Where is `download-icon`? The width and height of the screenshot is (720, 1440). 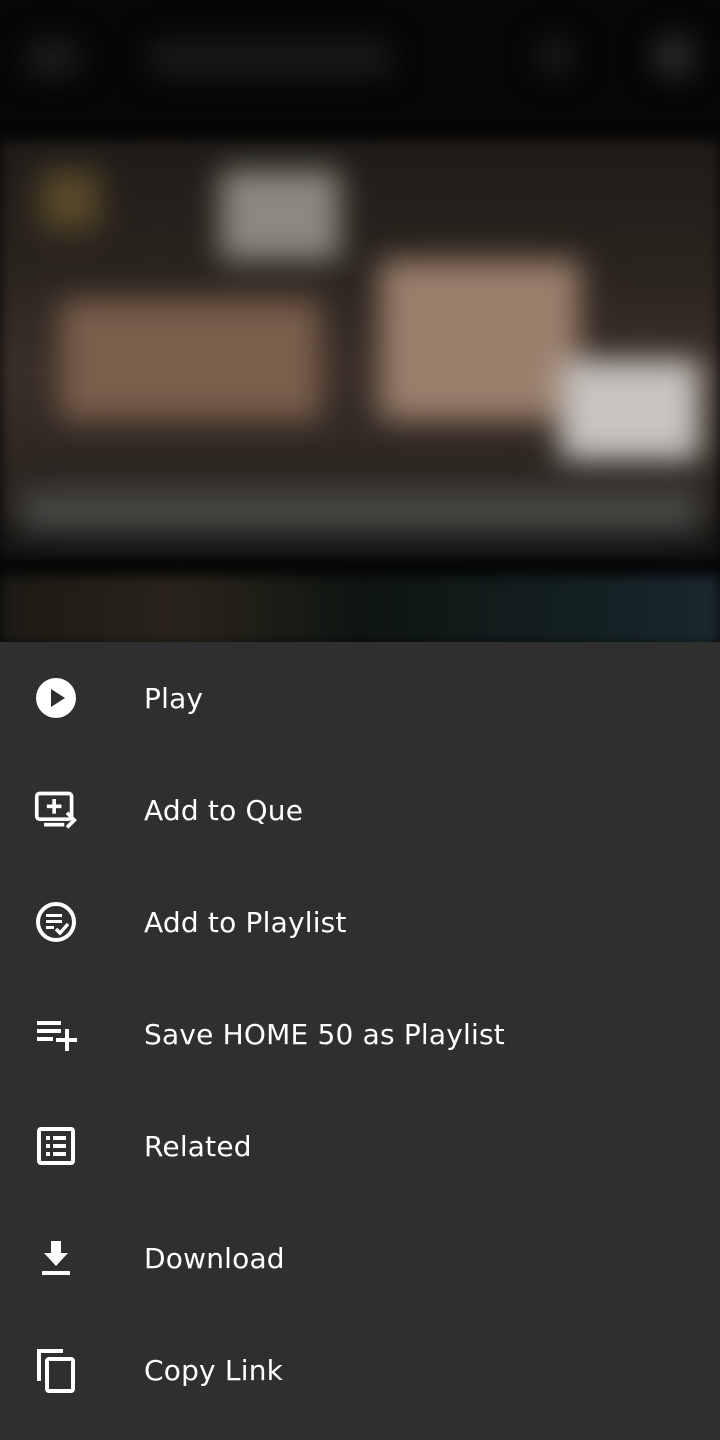
download-icon is located at coordinates (56, 1258).